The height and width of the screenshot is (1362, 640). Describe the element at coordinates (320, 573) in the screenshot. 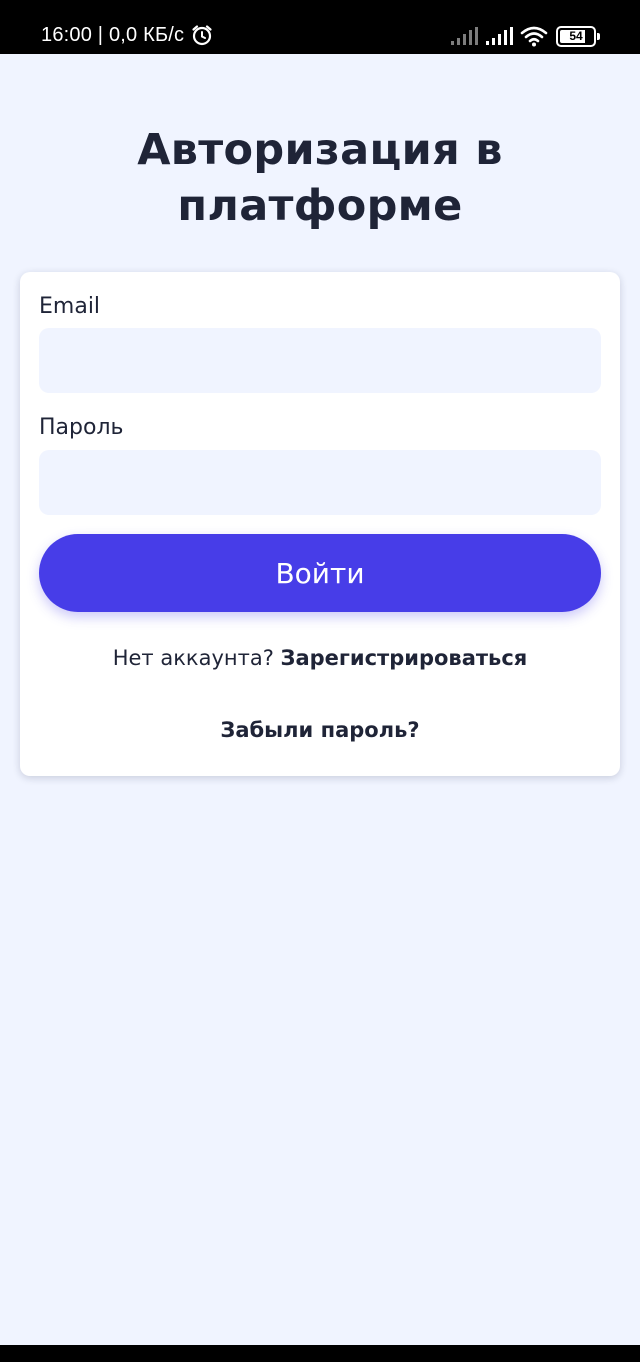

I see `login-button: Войти` at that location.